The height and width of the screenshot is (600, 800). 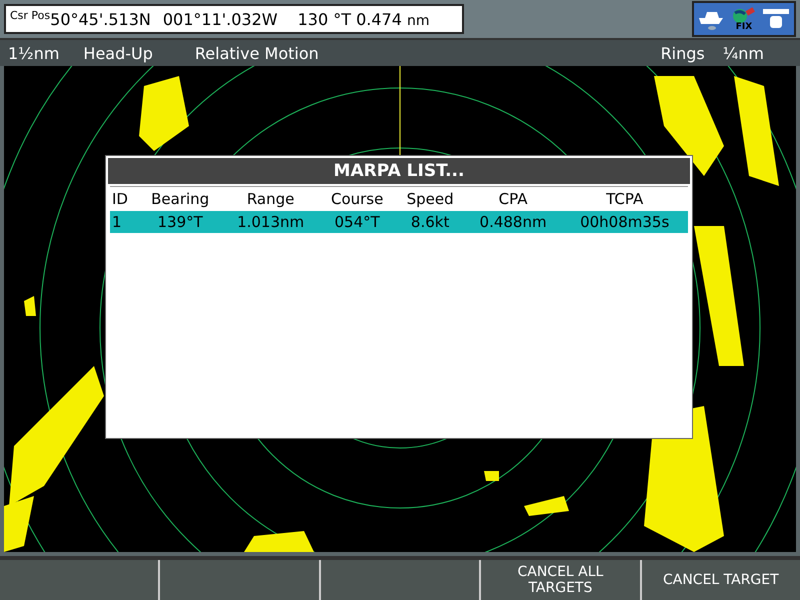 I want to click on orientation-label: Head-Up, so click(x=118, y=53).